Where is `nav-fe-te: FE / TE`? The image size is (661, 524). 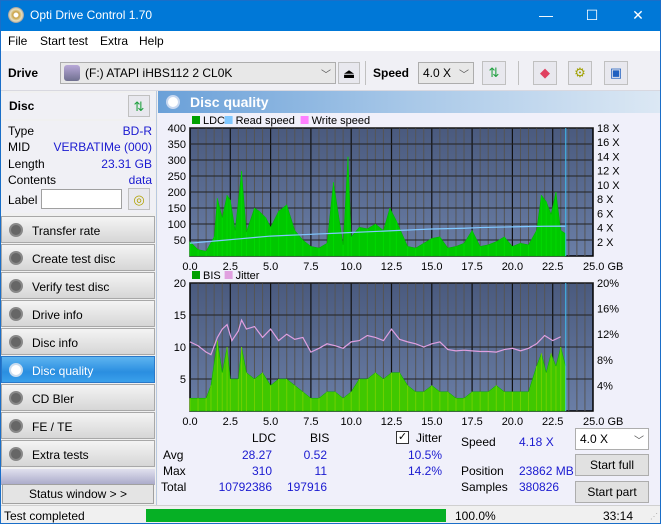 nav-fe-te: FE / TE is located at coordinates (78, 425).